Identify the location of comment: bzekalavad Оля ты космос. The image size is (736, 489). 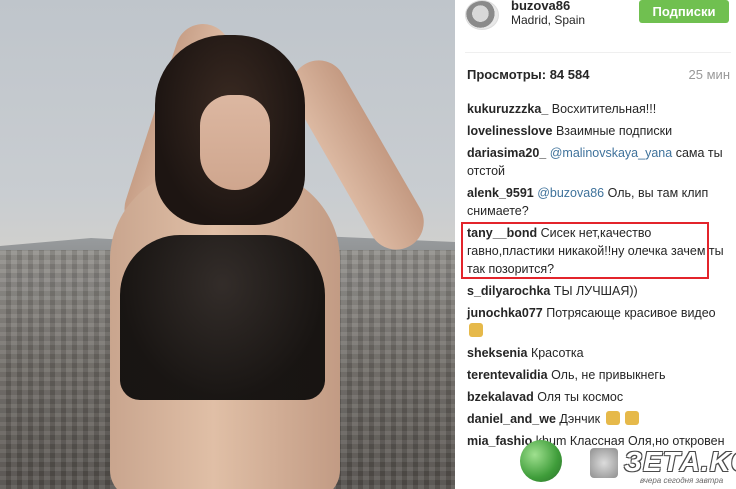
(598, 397).